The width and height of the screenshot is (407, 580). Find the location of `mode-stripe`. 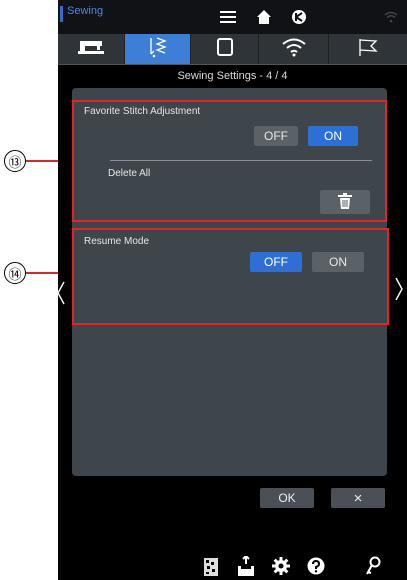

mode-stripe is located at coordinates (61, 14).